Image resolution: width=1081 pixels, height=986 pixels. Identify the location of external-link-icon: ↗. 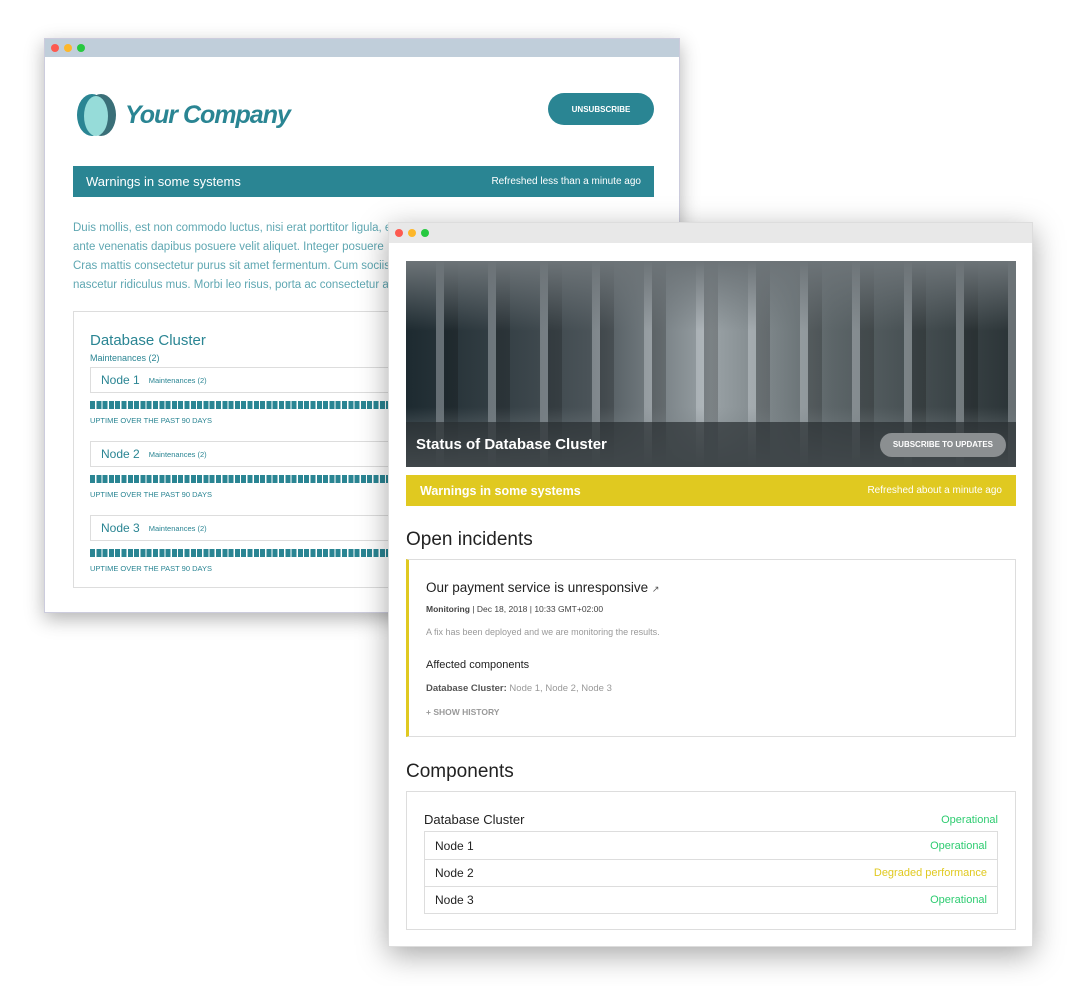
(656, 589).